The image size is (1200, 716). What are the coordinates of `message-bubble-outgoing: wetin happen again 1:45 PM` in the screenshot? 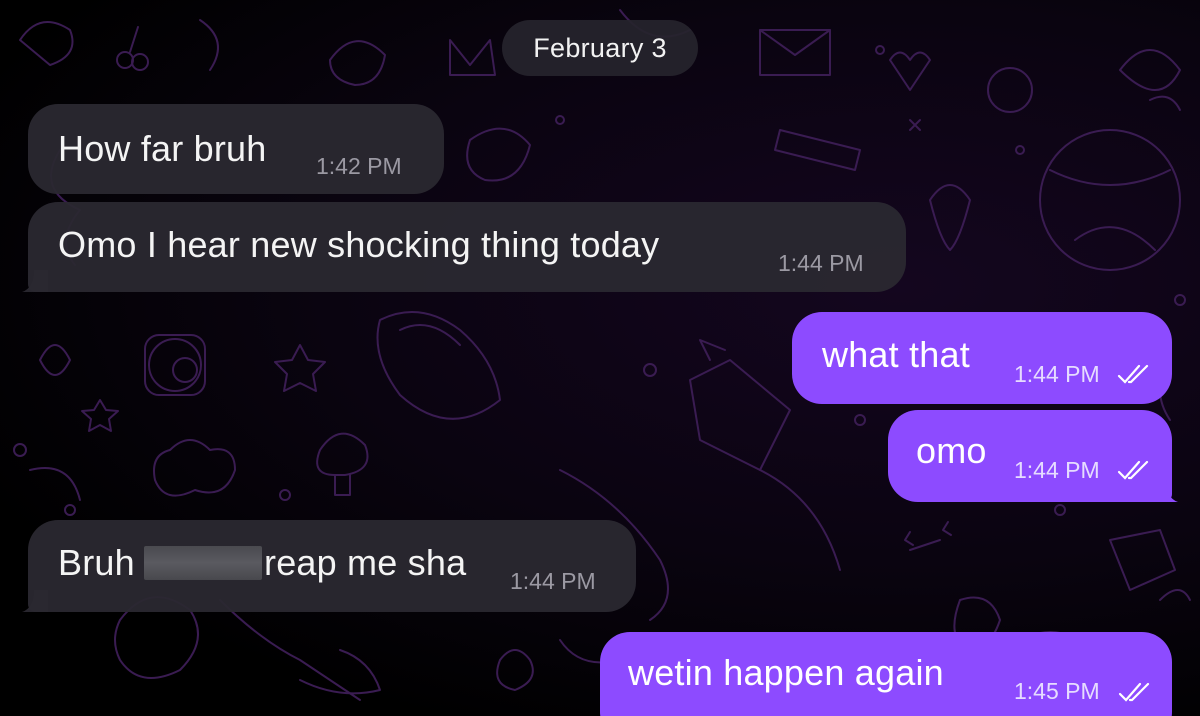 It's located at (886, 674).